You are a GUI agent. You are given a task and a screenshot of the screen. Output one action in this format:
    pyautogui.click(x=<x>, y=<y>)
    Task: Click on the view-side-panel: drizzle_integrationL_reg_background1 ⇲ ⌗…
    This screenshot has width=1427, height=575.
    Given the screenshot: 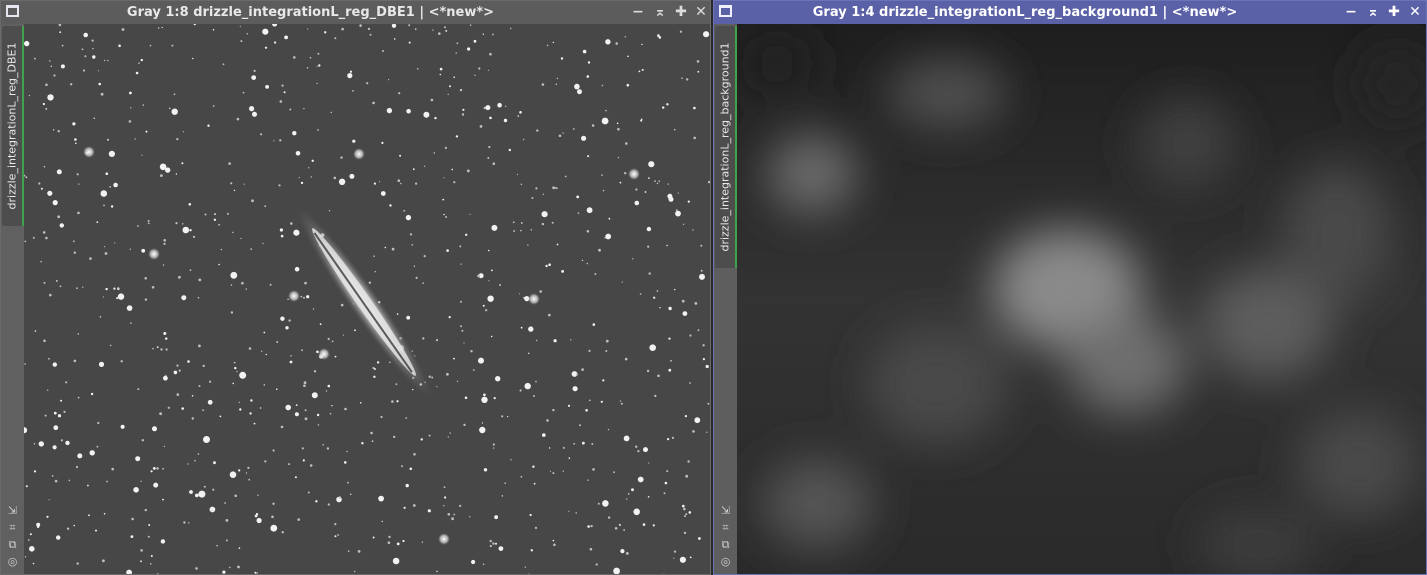 What is the action you would take?
    pyautogui.click(x=725, y=299)
    